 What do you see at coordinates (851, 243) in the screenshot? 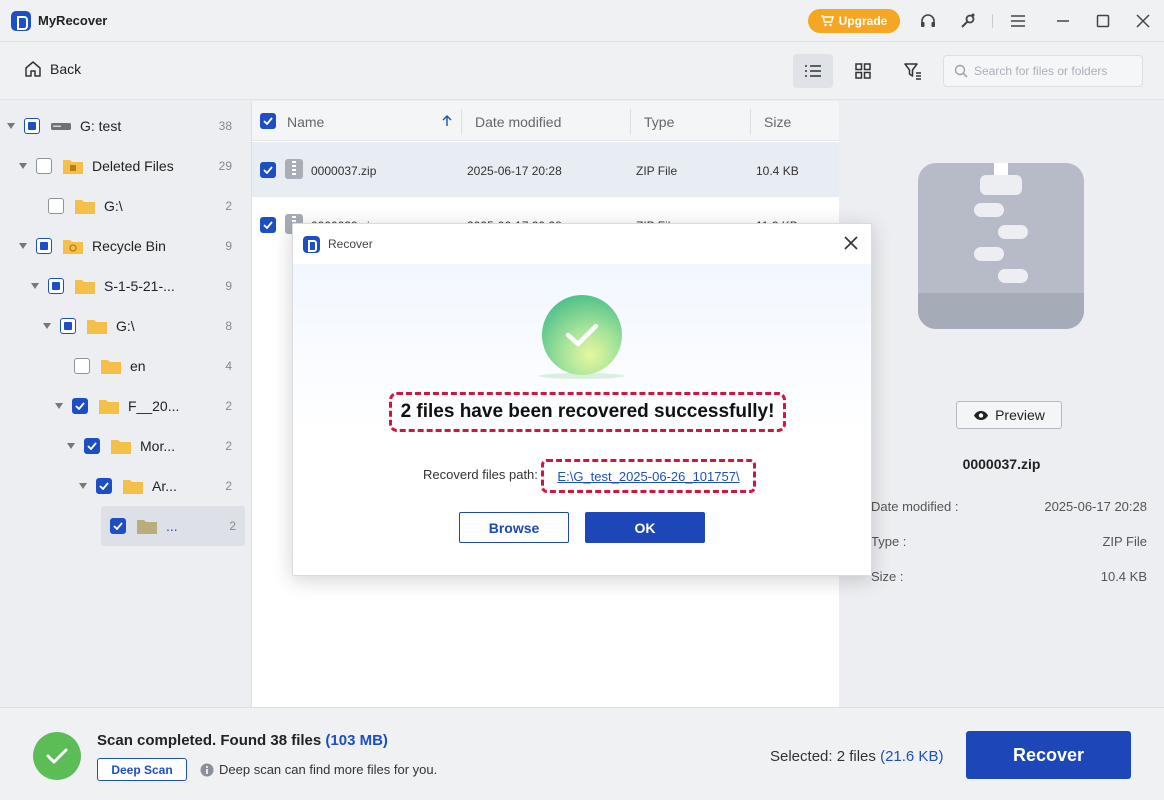
I see `dialog-close-icon` at bounding box center [851, 243].